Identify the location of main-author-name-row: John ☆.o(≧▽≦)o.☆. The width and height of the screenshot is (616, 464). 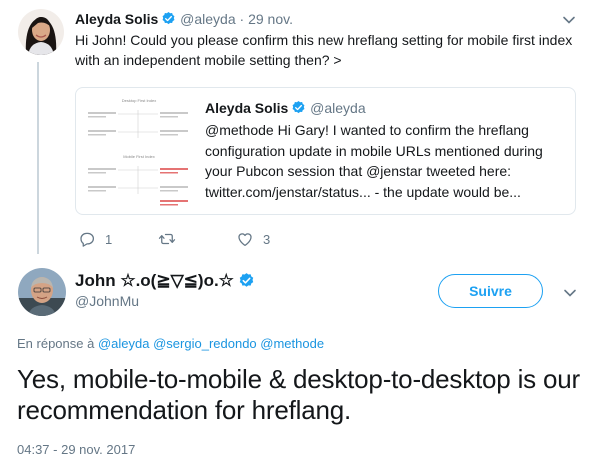
(165, 281).